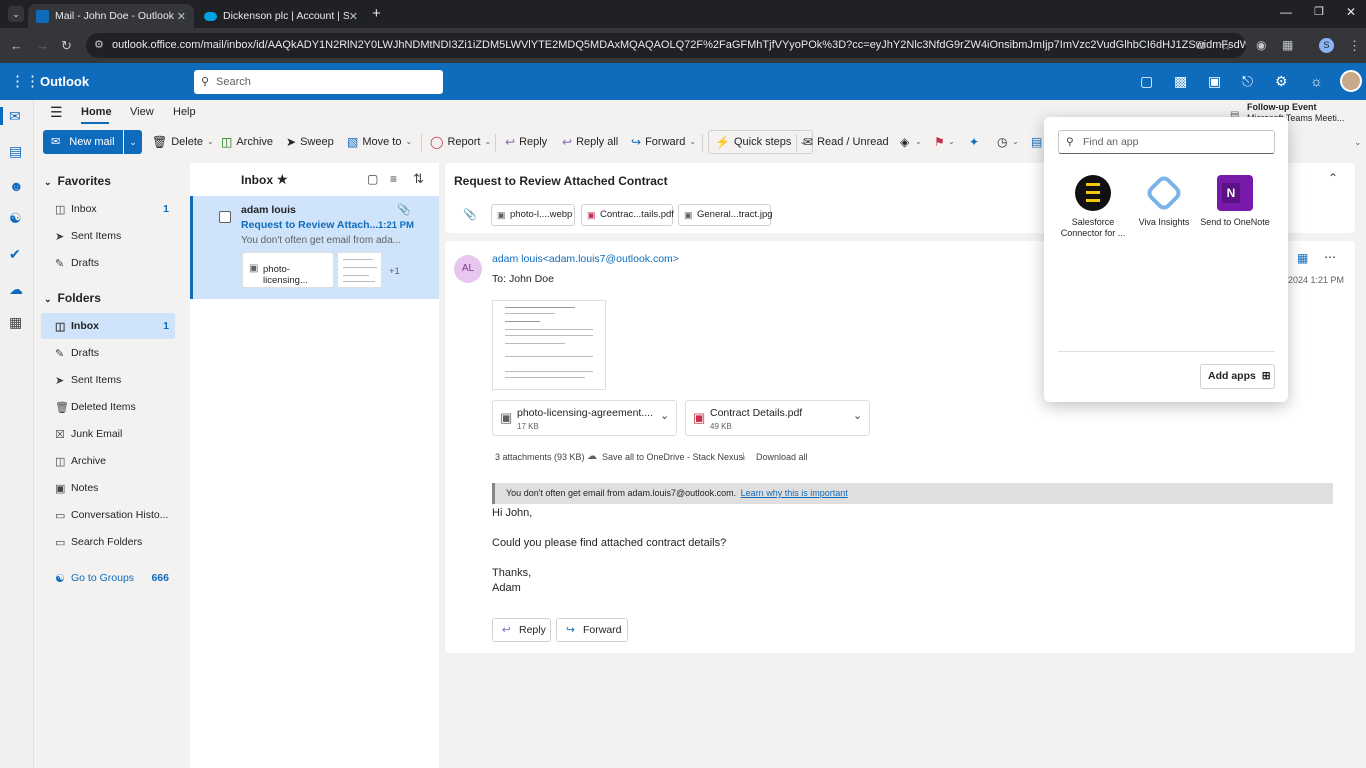 Image resolution: width=1366 pixels, height=768 pixels. What do you see at coordinates (16, 45) in the screenshot?
I see `back-icon: ←` at bounding box center [16, 45].